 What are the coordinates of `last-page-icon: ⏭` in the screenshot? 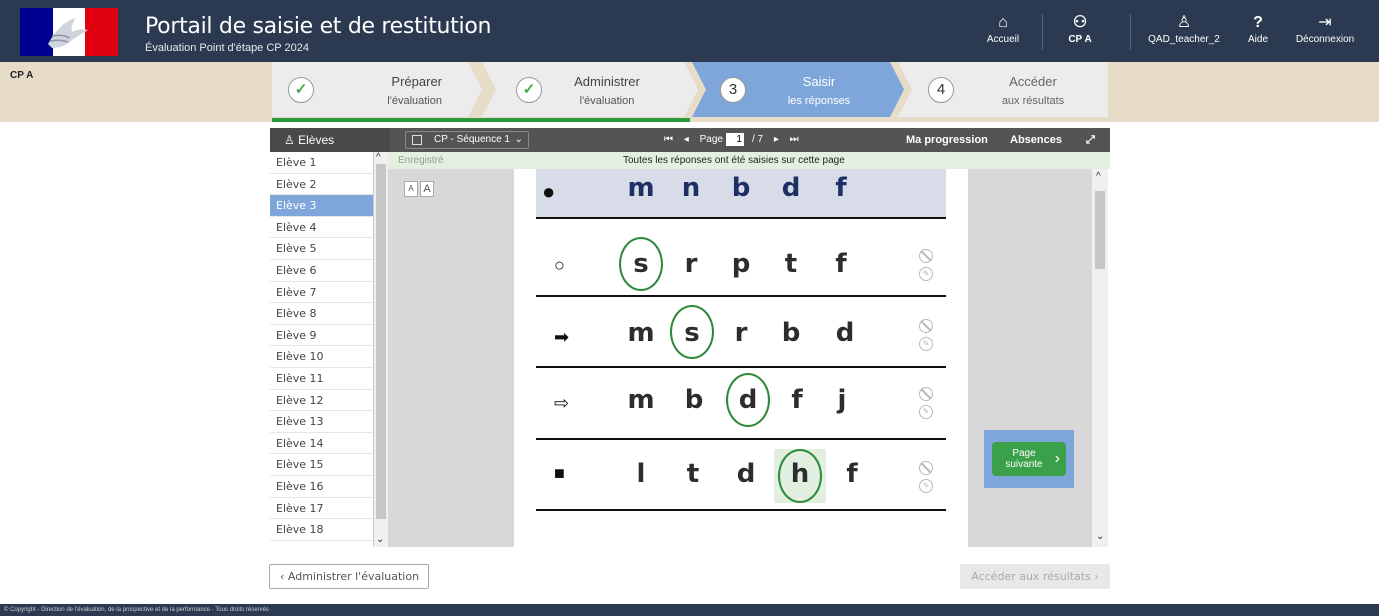 It's located at (794, 140).